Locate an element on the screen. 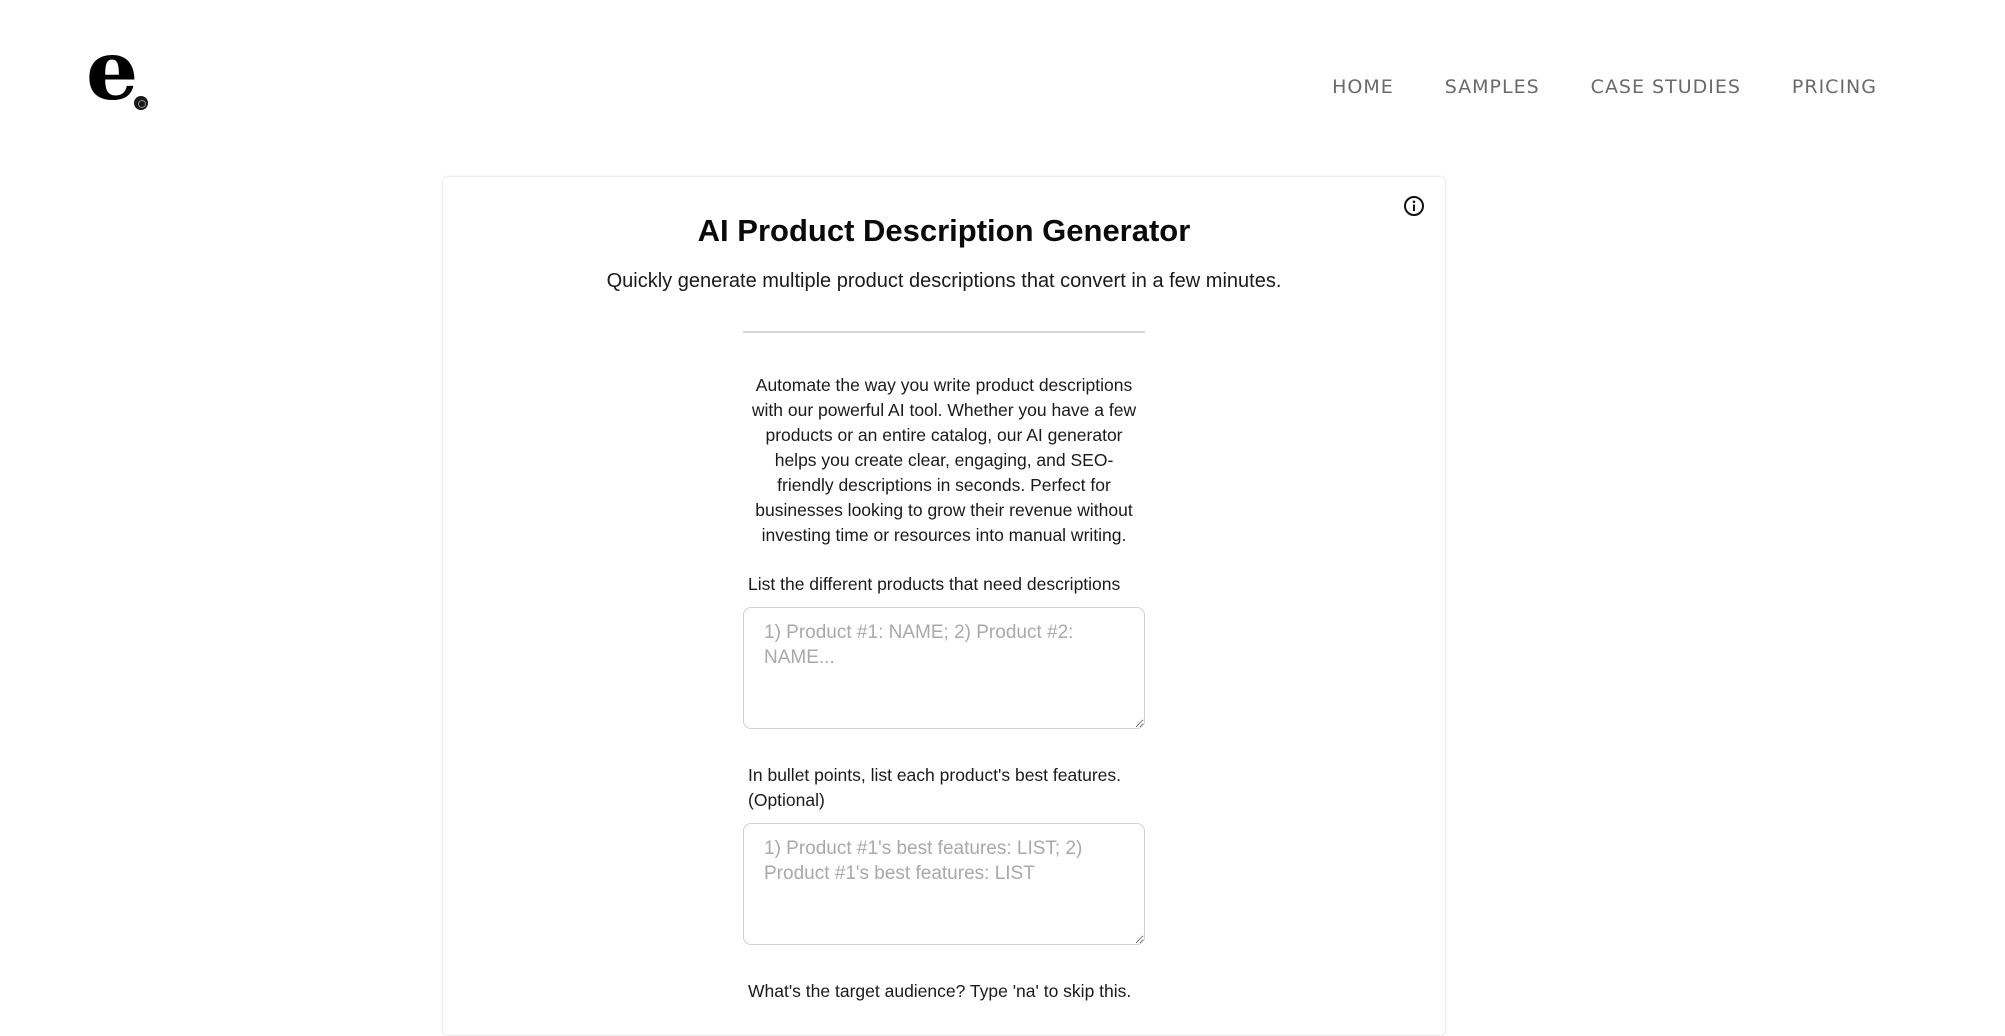 The height and width of the screenshot is (1036, 2005). nav-pricing-link: PRICING is located at coordinates (1834, 87).